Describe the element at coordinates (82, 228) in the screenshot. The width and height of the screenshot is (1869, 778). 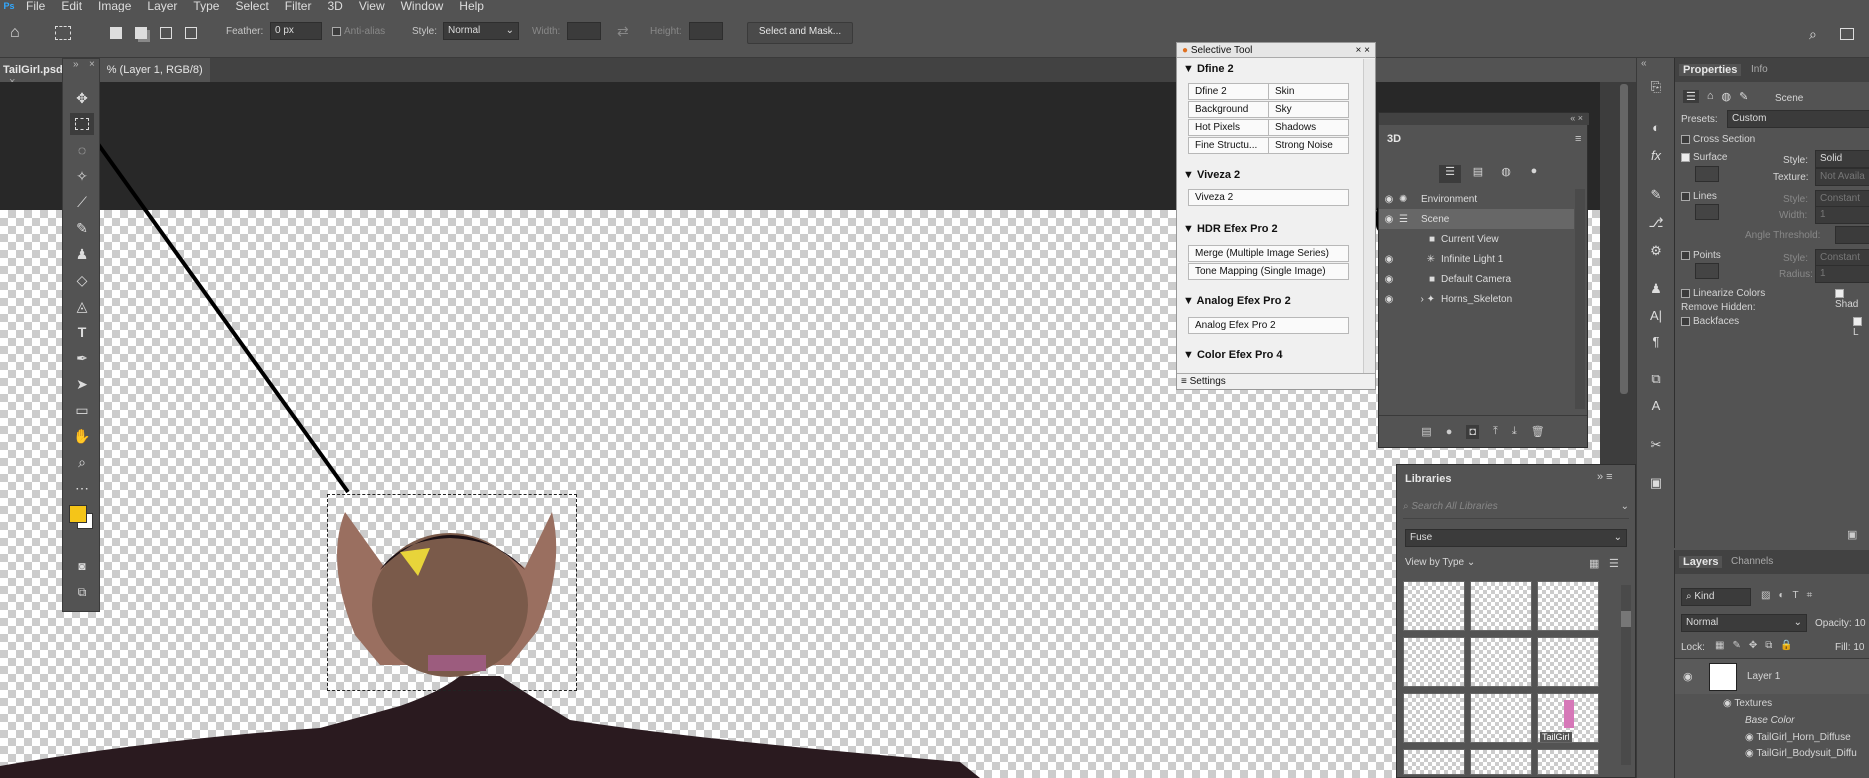
I see `brush-tool-icon: ✎` at that location.